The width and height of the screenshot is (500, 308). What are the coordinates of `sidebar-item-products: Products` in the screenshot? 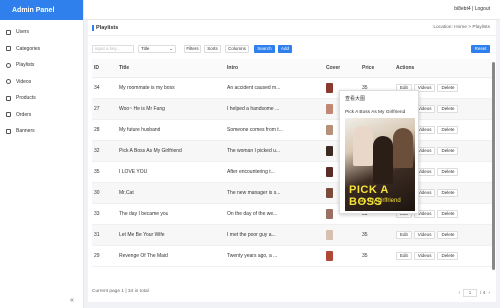 It's located at (41, 98).